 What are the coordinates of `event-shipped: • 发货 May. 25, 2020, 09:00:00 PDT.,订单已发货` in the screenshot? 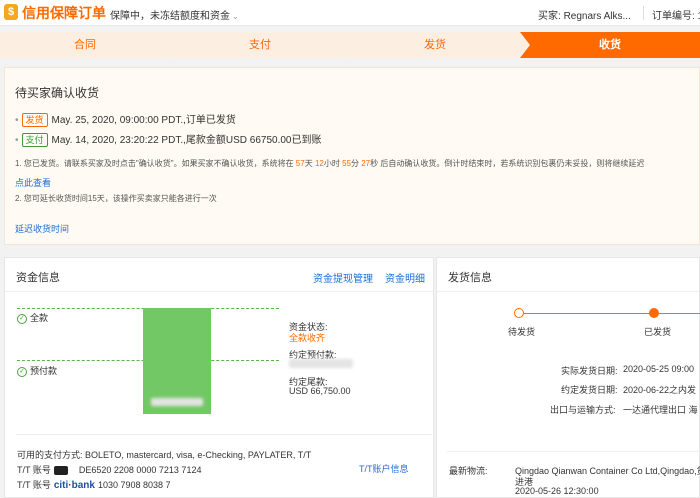 It's located at (125, 119).